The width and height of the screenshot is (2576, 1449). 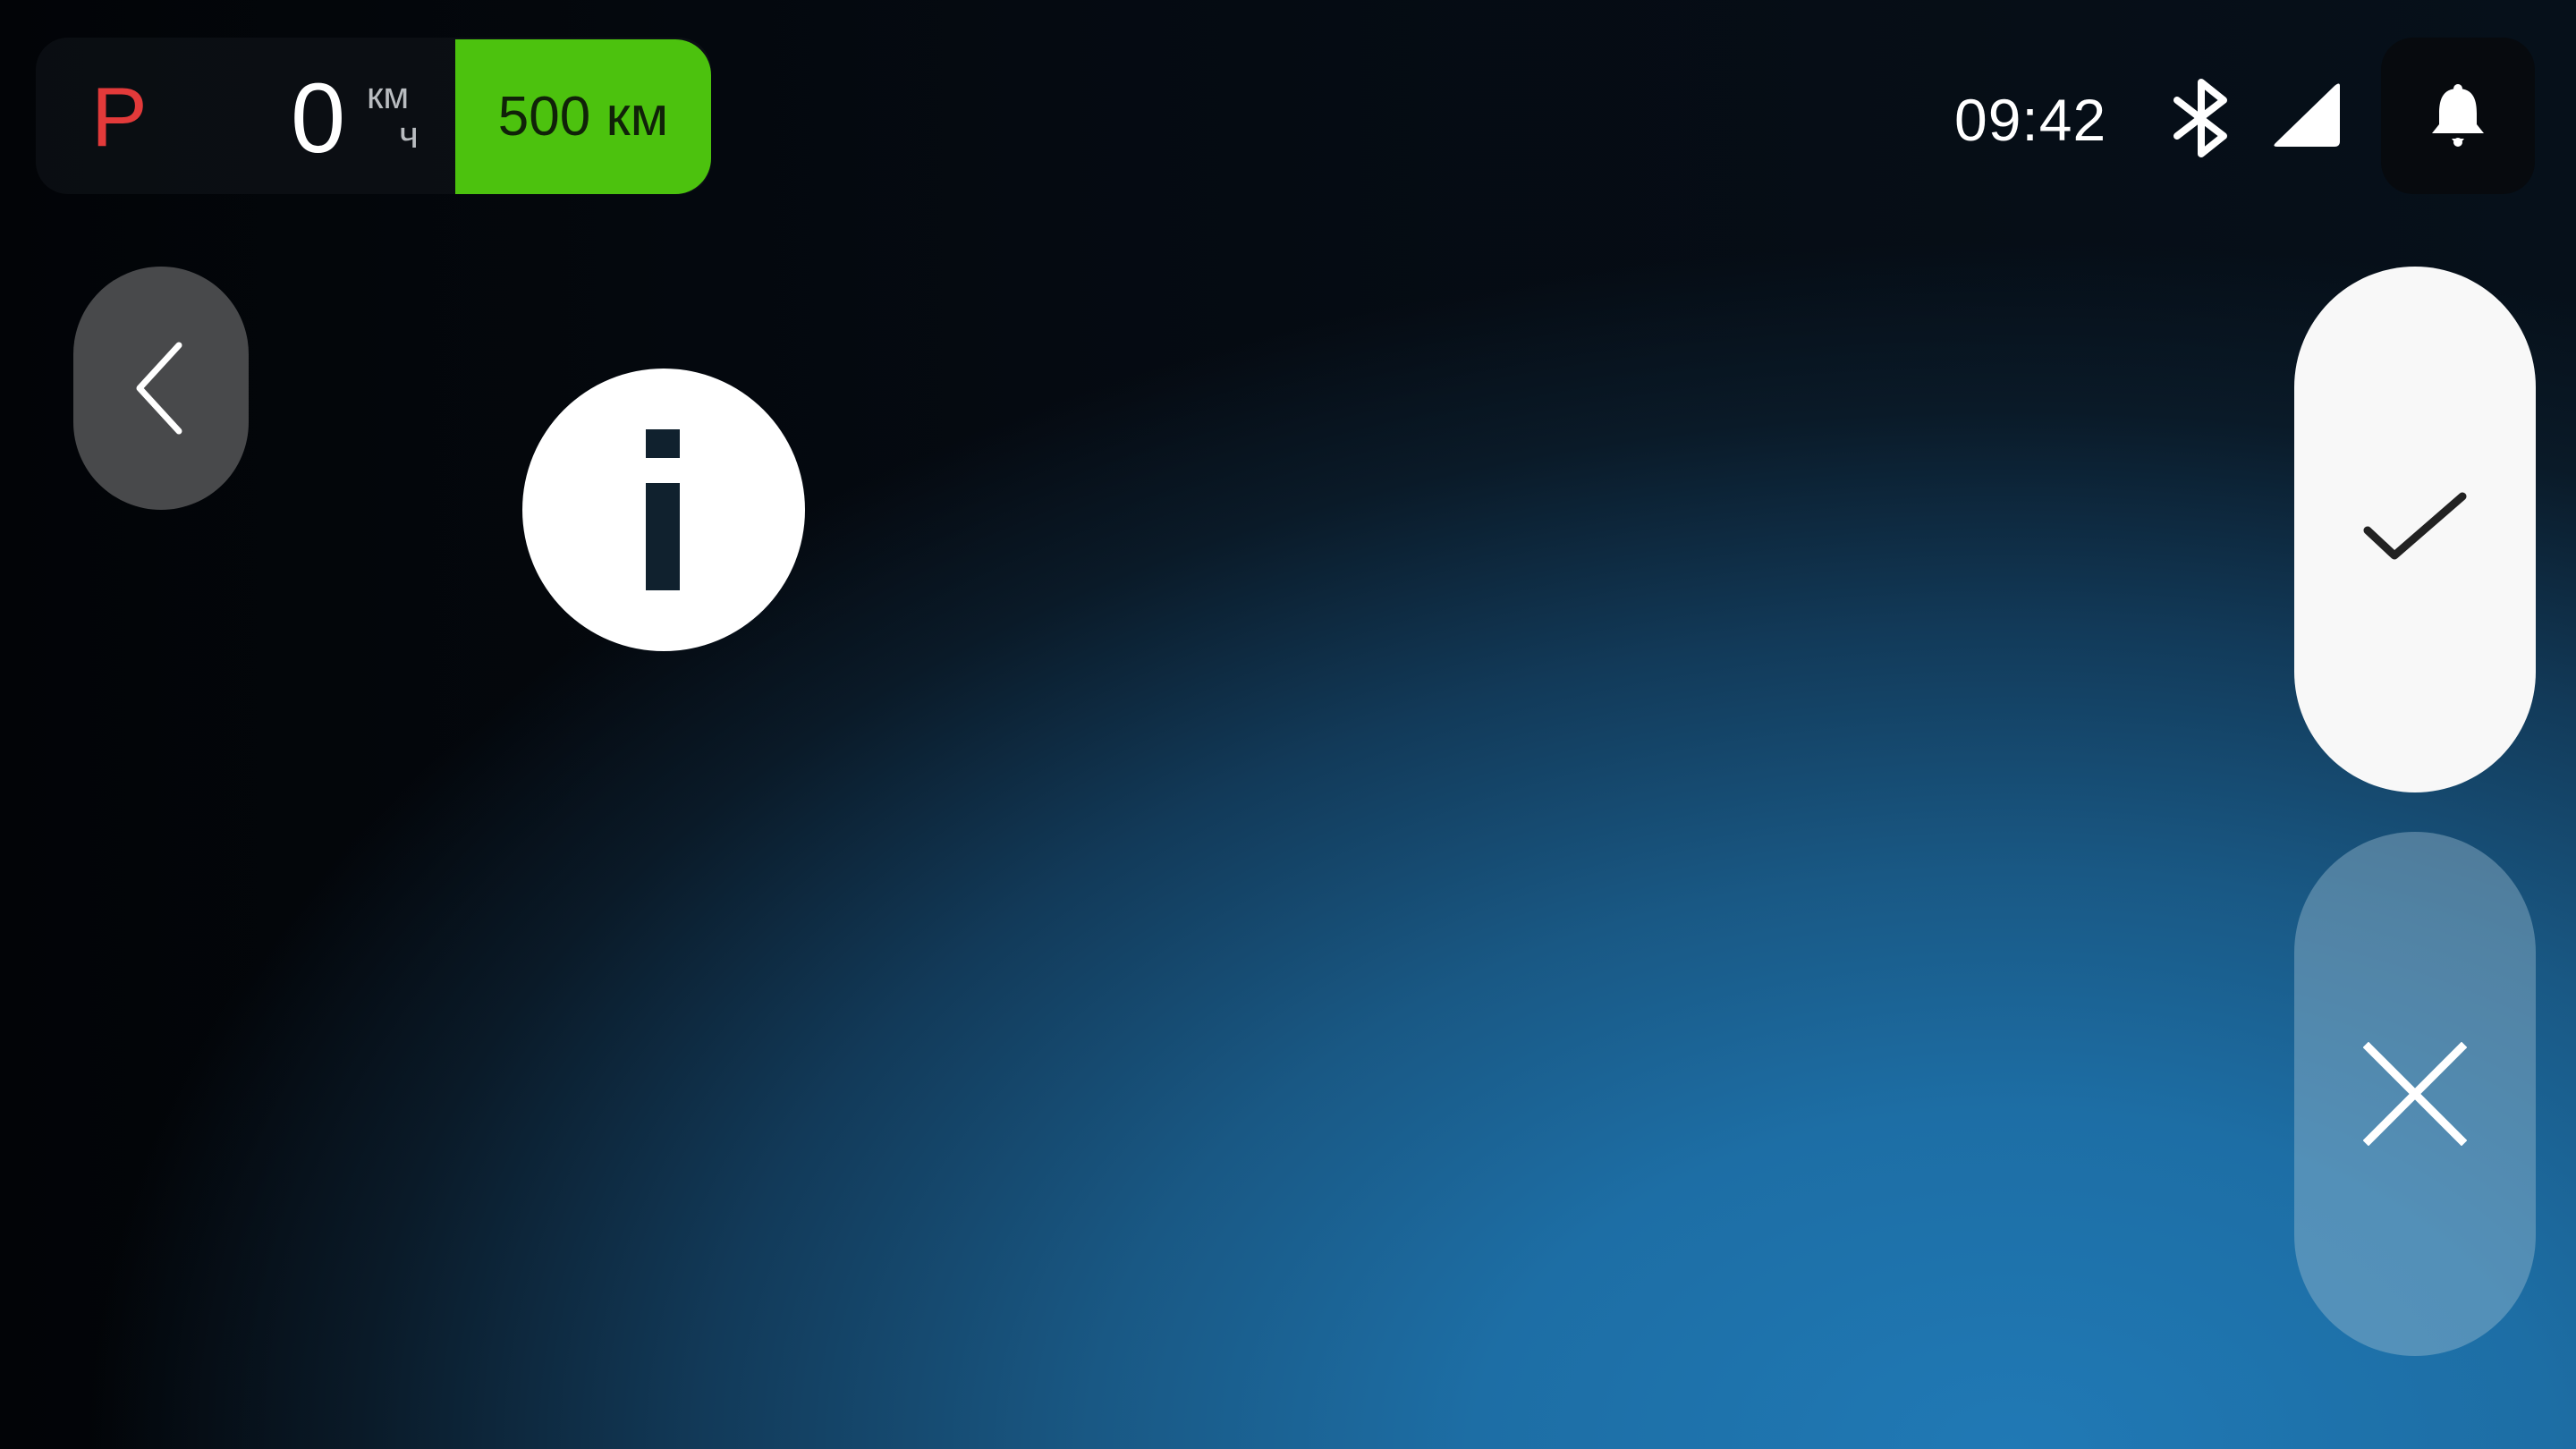 What do you see at coordinates (663, 443) in the screenshot?
I see `info-icon-dot` at bounding box center [663, 443].